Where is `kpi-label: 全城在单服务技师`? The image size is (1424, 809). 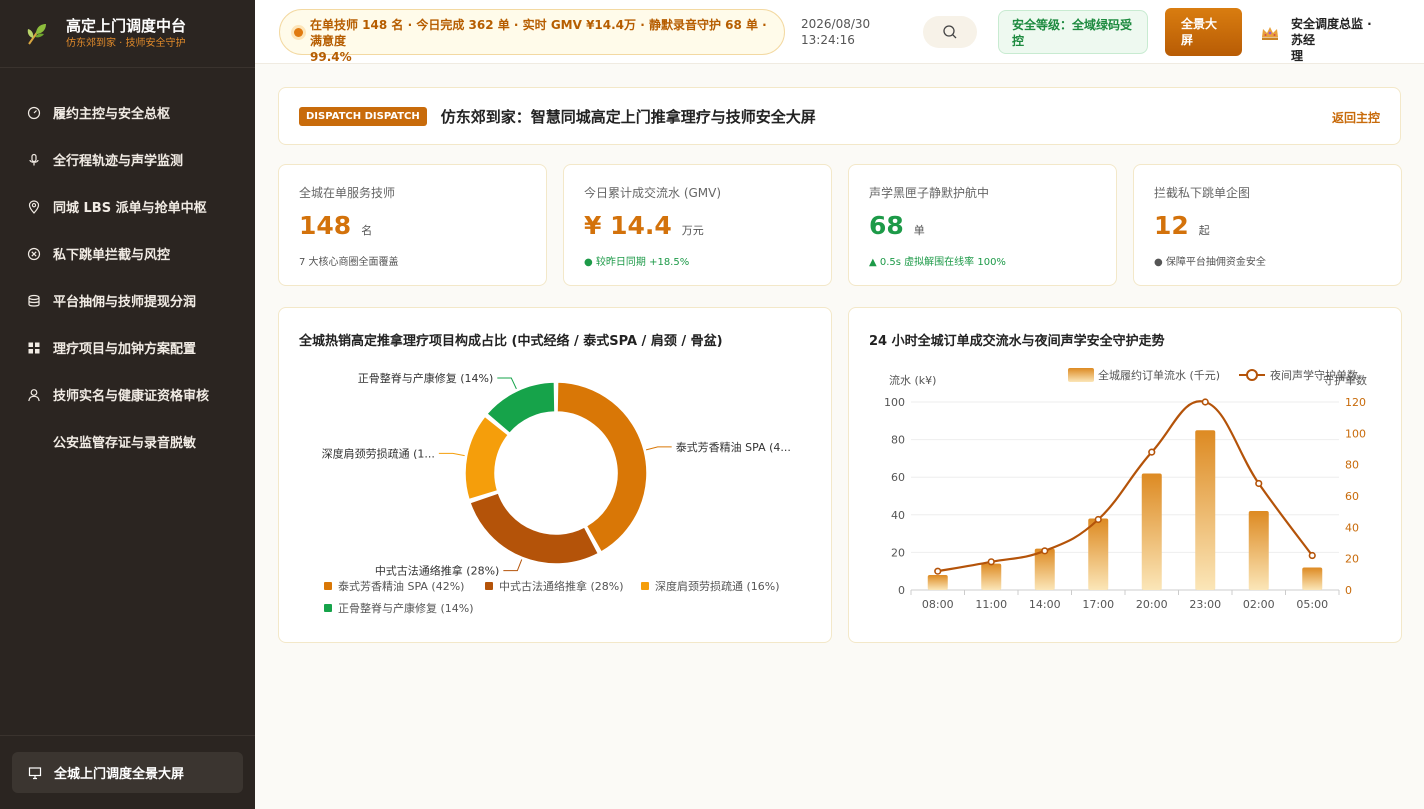 kpi-label: 全城在单服务技师 is located at coordinates (347, 193).